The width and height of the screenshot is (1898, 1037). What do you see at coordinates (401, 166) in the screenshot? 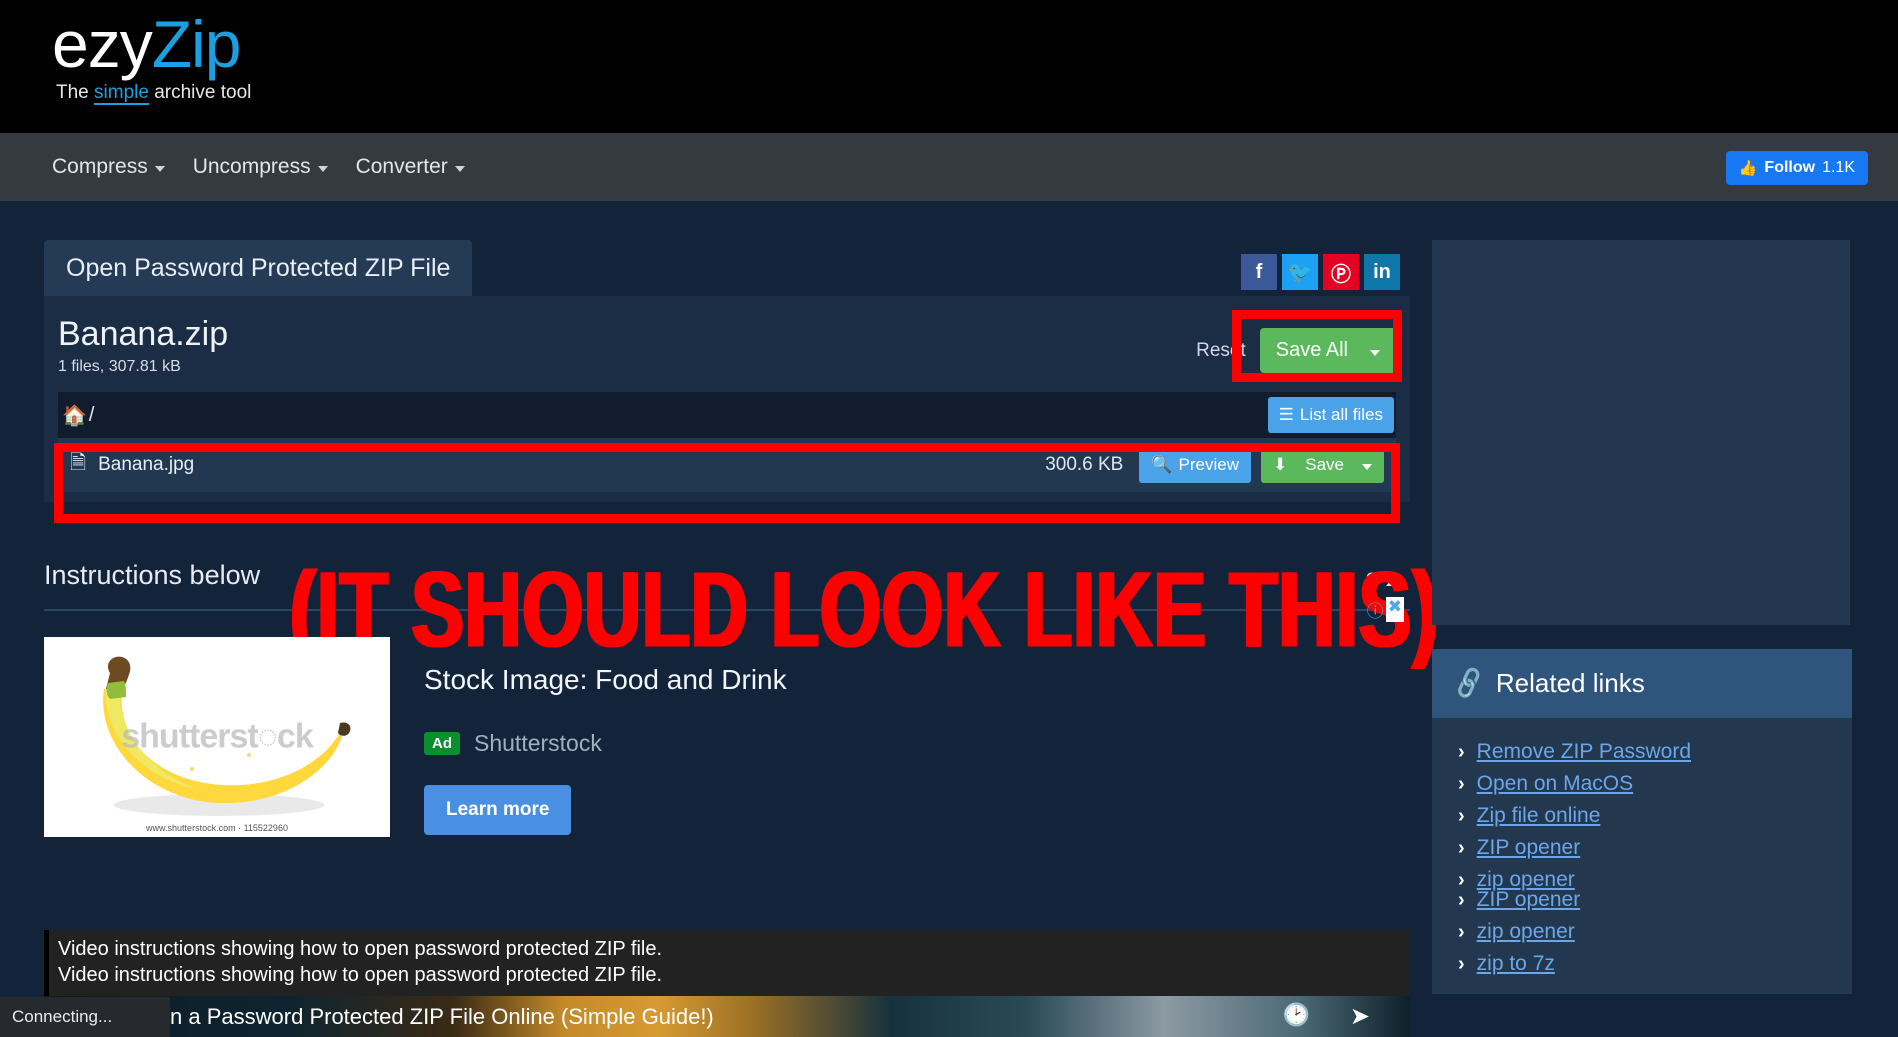
I see `nav-label-converter: Converter` at bounding box center [401, 166].